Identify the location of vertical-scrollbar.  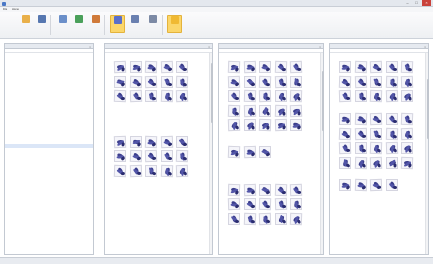
(427, 153).